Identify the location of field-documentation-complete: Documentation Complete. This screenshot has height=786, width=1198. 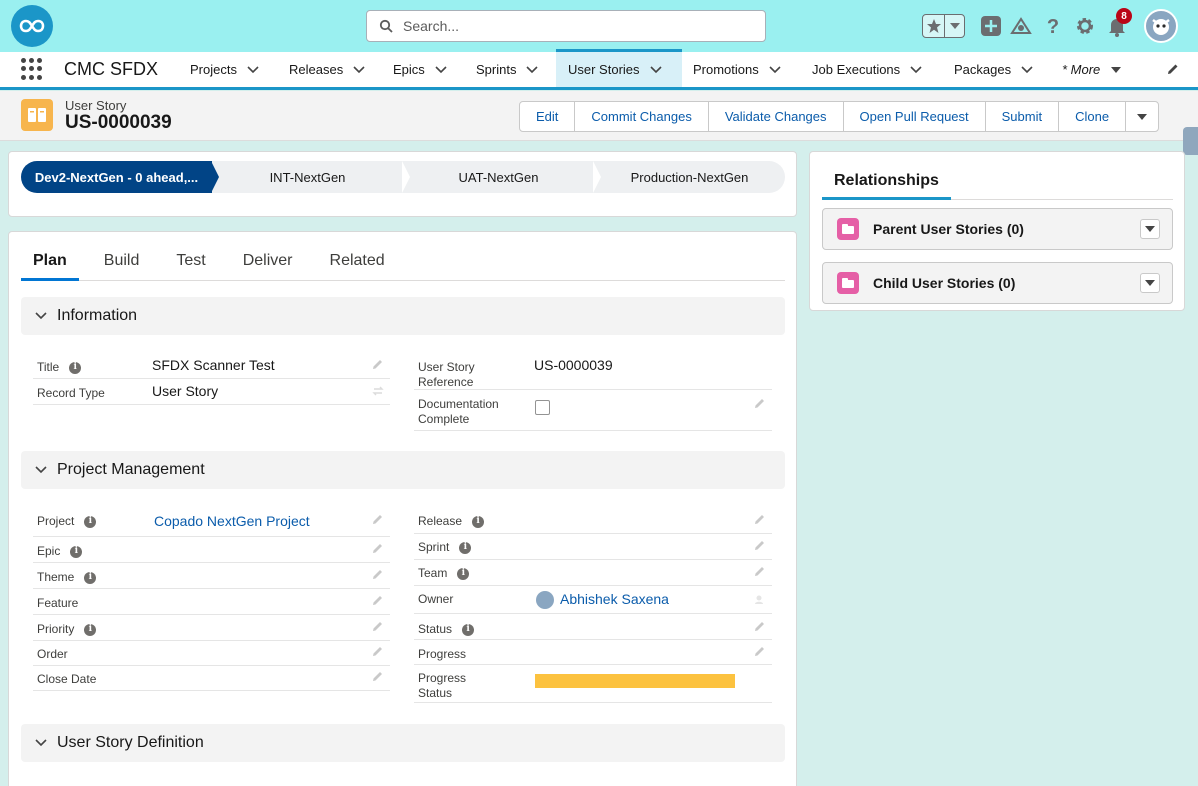
(593, 411).